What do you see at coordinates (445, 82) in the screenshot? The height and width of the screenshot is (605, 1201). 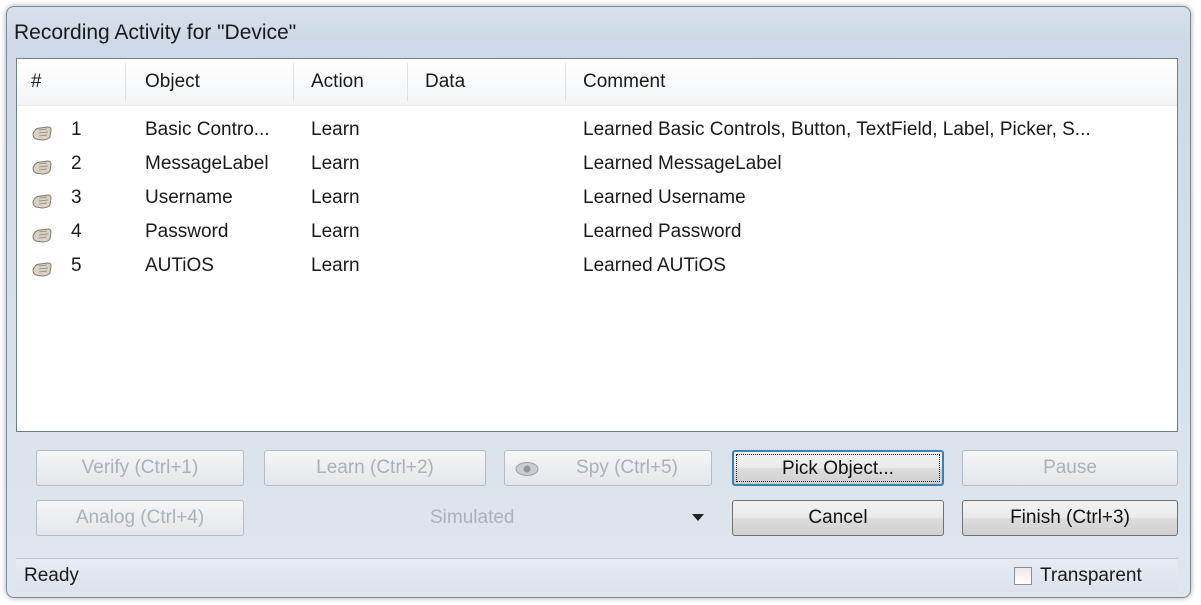 I see `column-header-data: Data` at bounding box center [445, 82].